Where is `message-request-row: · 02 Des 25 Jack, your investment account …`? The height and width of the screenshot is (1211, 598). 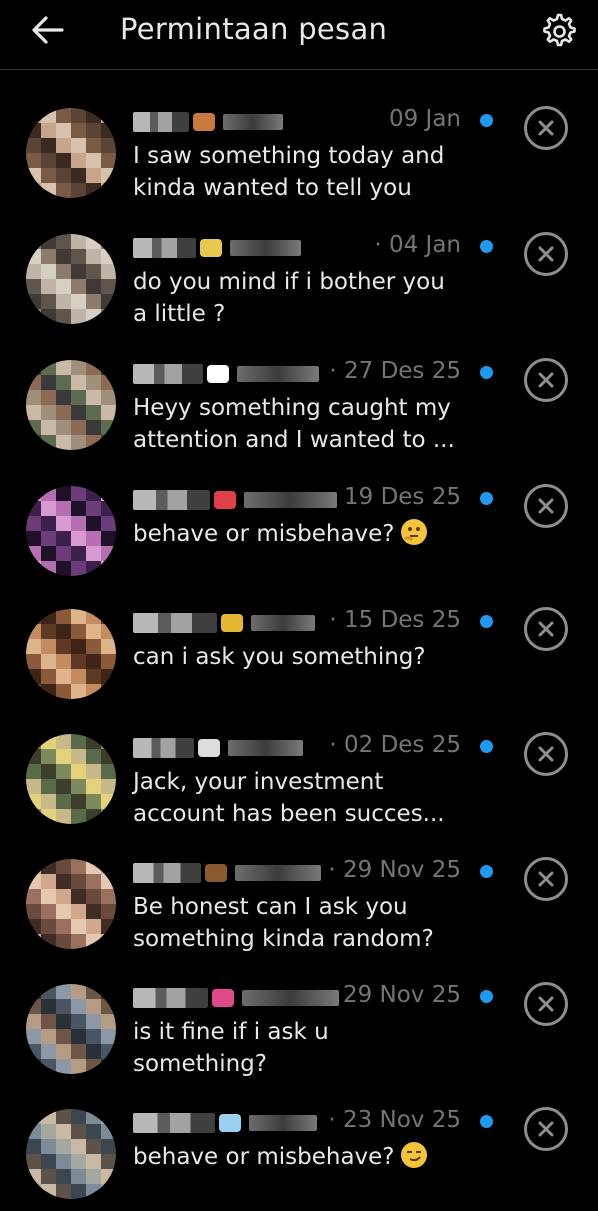
message-request-row: · 02 Des 25 Jack, your investment account … is located at coordinates (299, 773).